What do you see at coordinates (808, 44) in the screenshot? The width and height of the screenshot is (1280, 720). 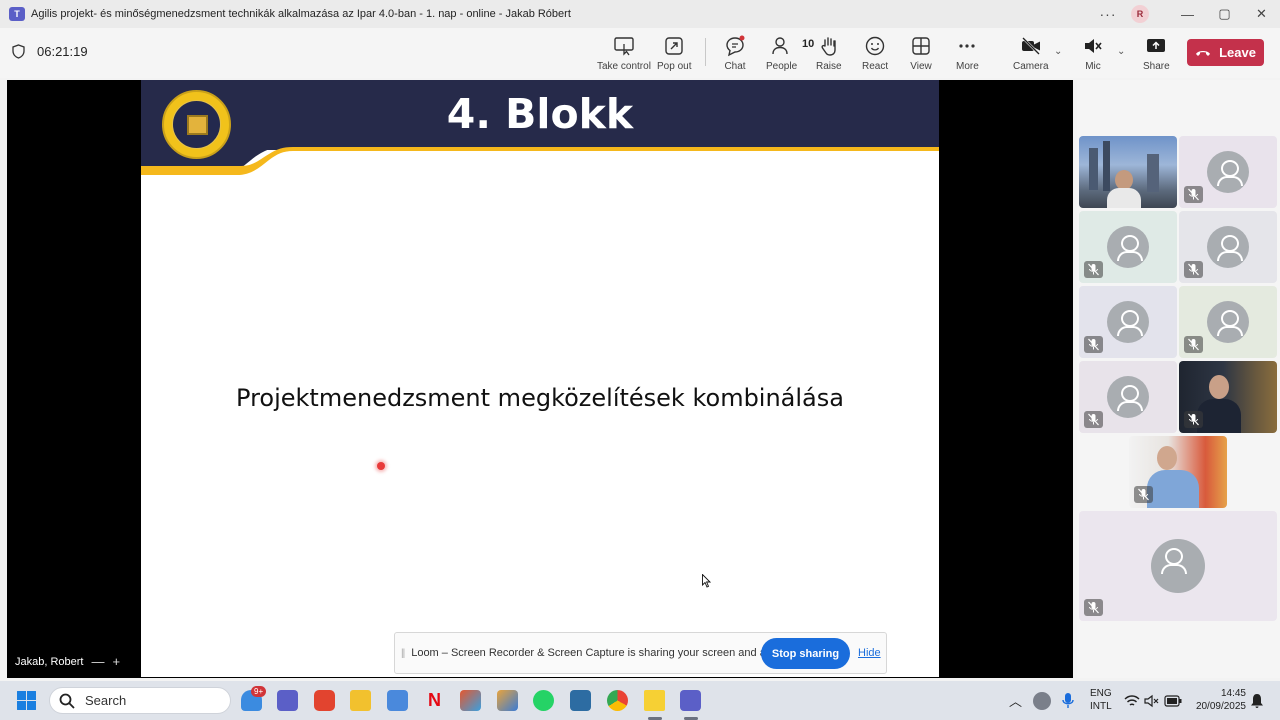 I see `people-count: 10` at bounding box center [808, 44].